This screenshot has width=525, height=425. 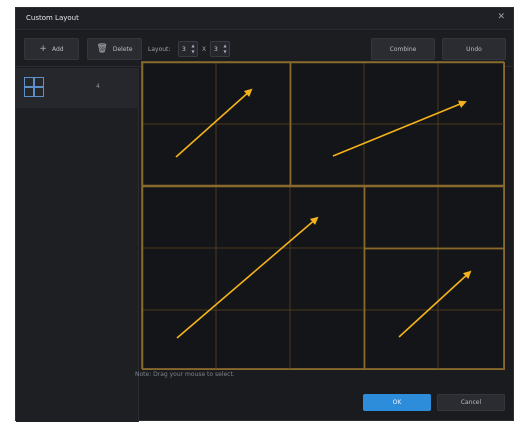 I want to click on combine-label: Combine, so click(x=403, y=49).